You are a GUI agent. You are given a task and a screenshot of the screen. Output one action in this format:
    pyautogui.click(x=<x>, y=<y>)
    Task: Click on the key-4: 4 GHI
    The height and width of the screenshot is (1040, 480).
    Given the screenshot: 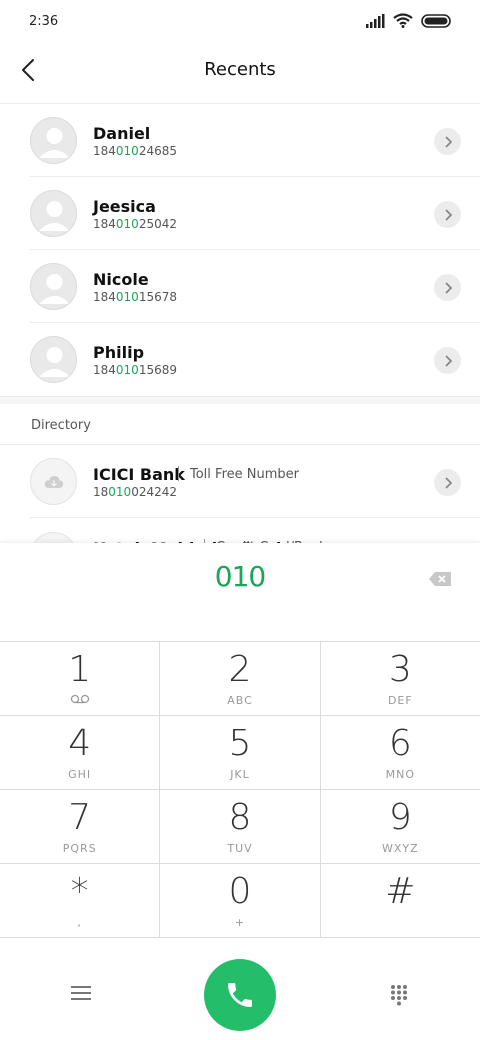 What is the action you would take?
    pyautogui.click(x=80, y=752)
    